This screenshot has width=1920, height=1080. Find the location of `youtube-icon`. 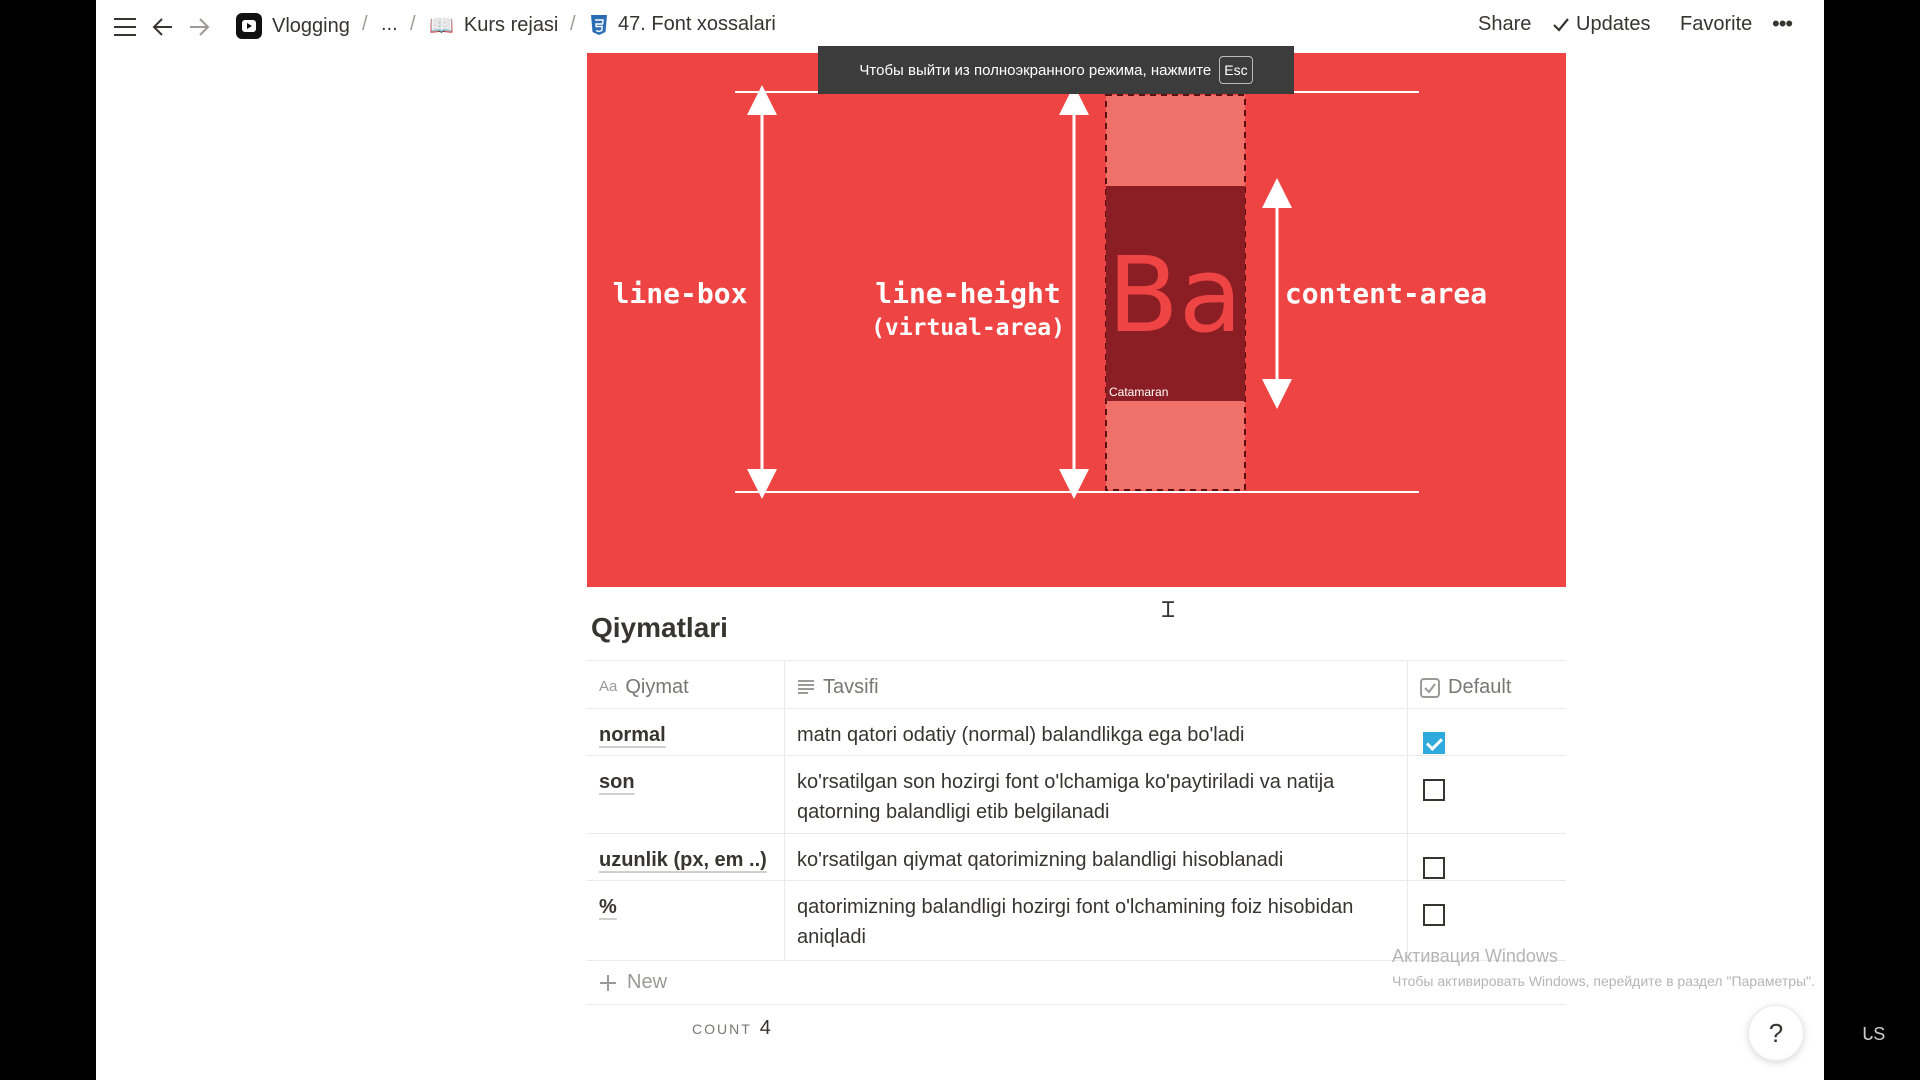

youtube-icon is located at coordinates (249, 26).